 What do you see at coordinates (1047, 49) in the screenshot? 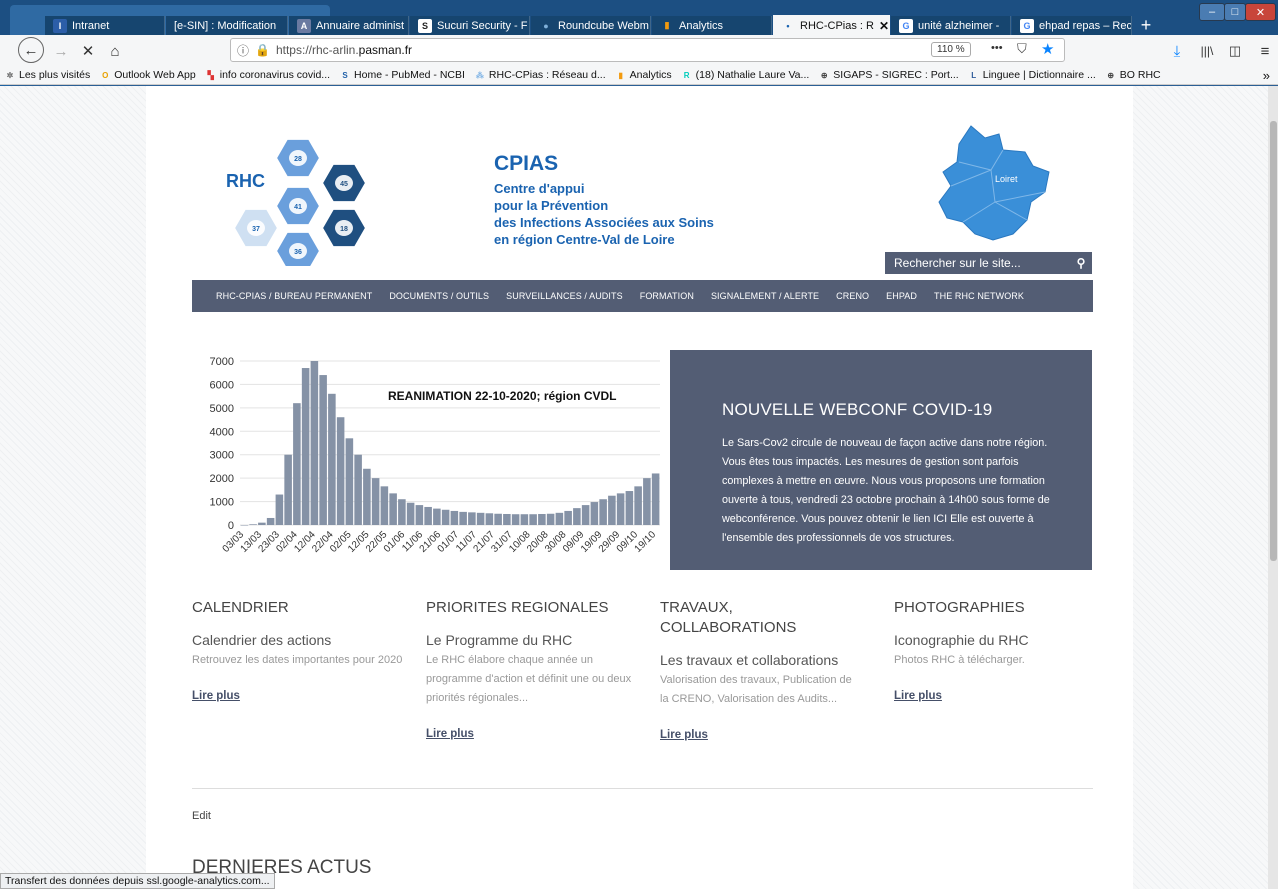
I see `star-icon: ★` at bounding box center [1047, 49].